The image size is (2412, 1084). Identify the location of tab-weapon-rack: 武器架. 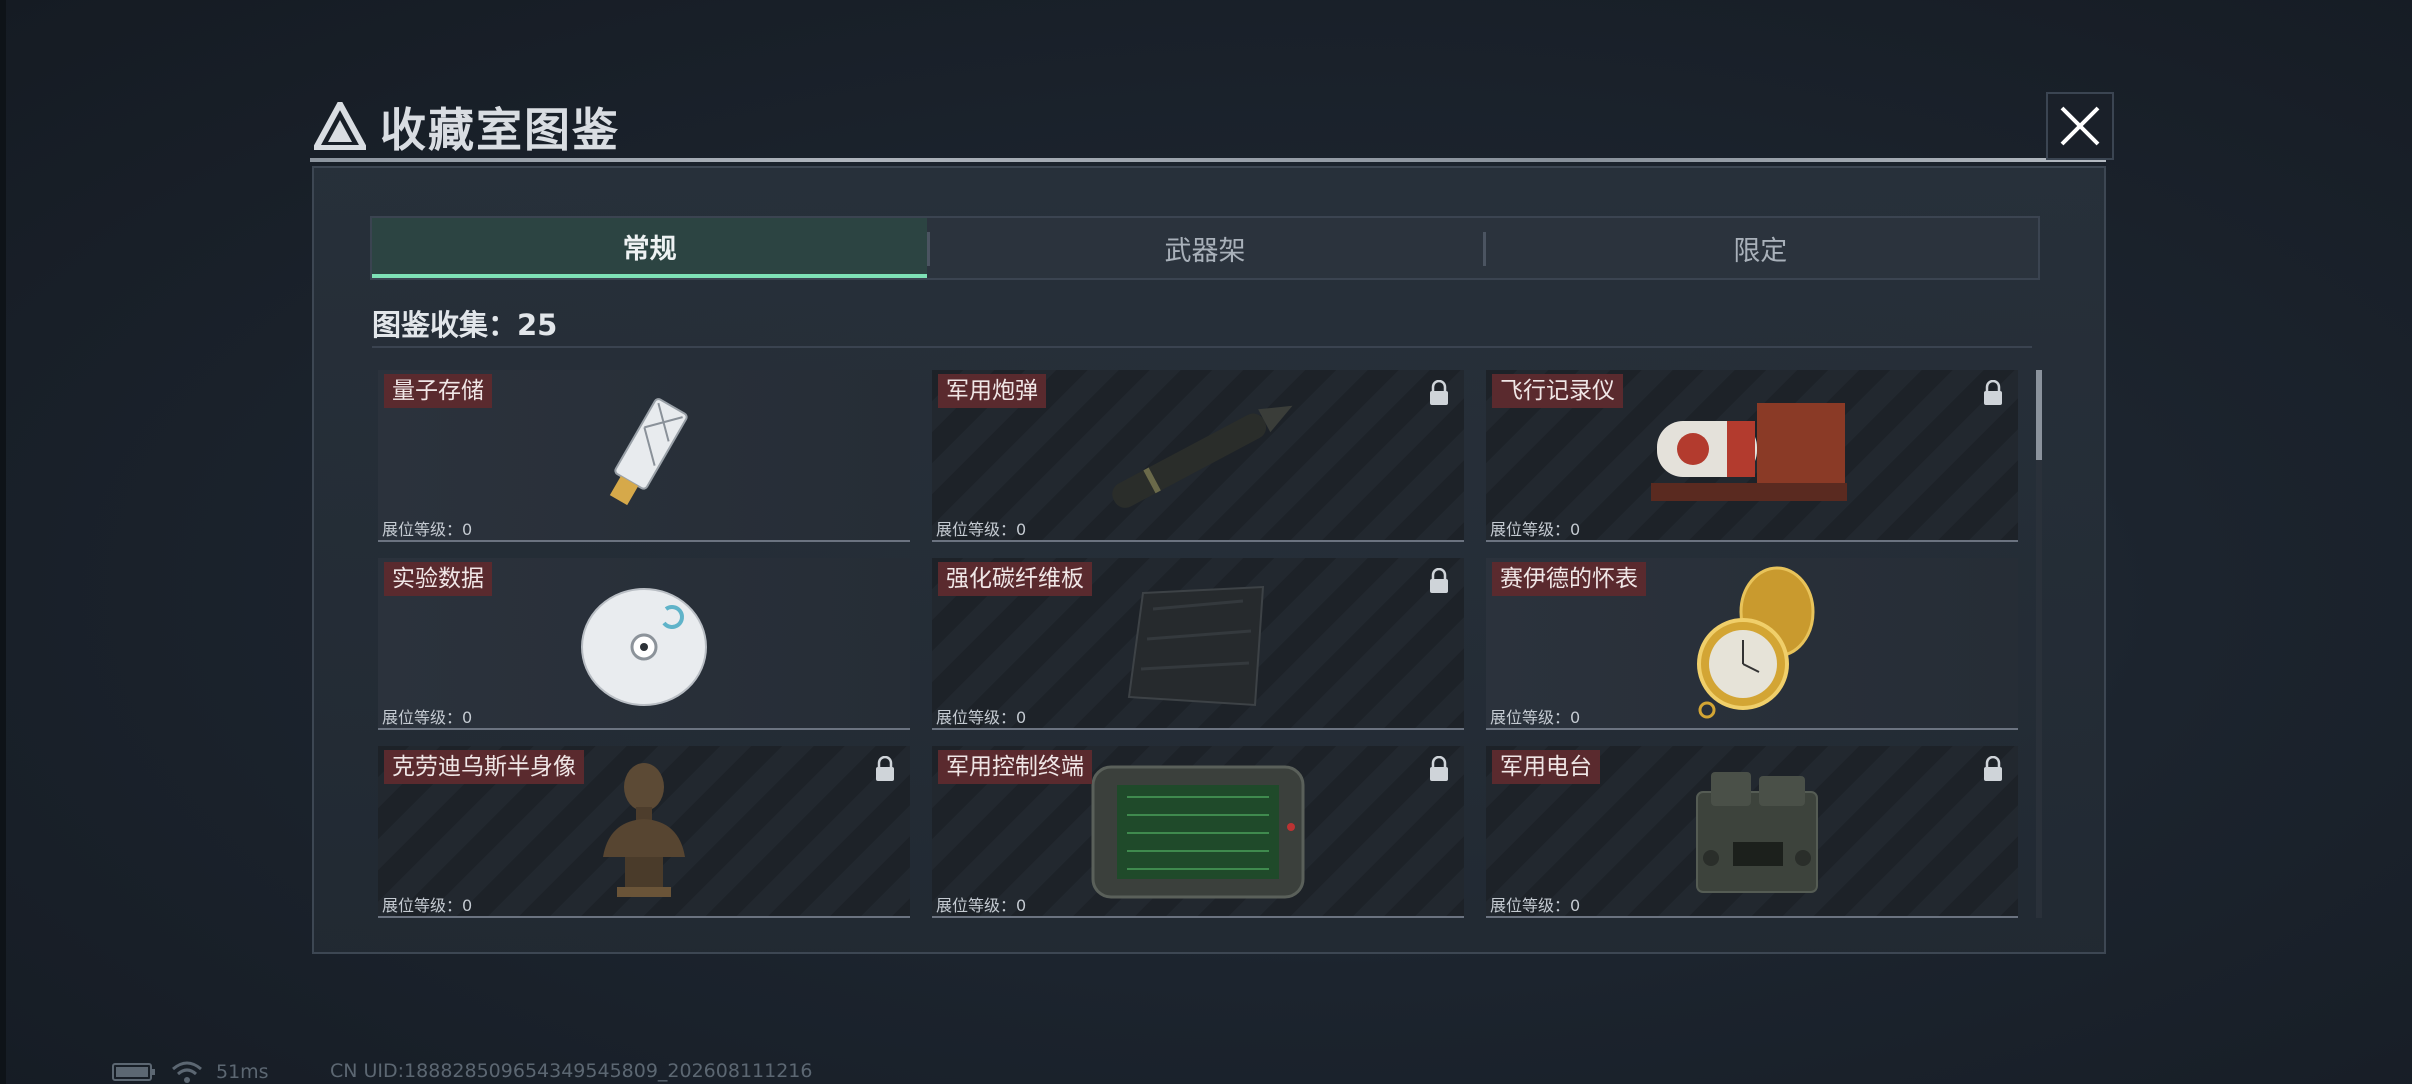
(1204, 248).